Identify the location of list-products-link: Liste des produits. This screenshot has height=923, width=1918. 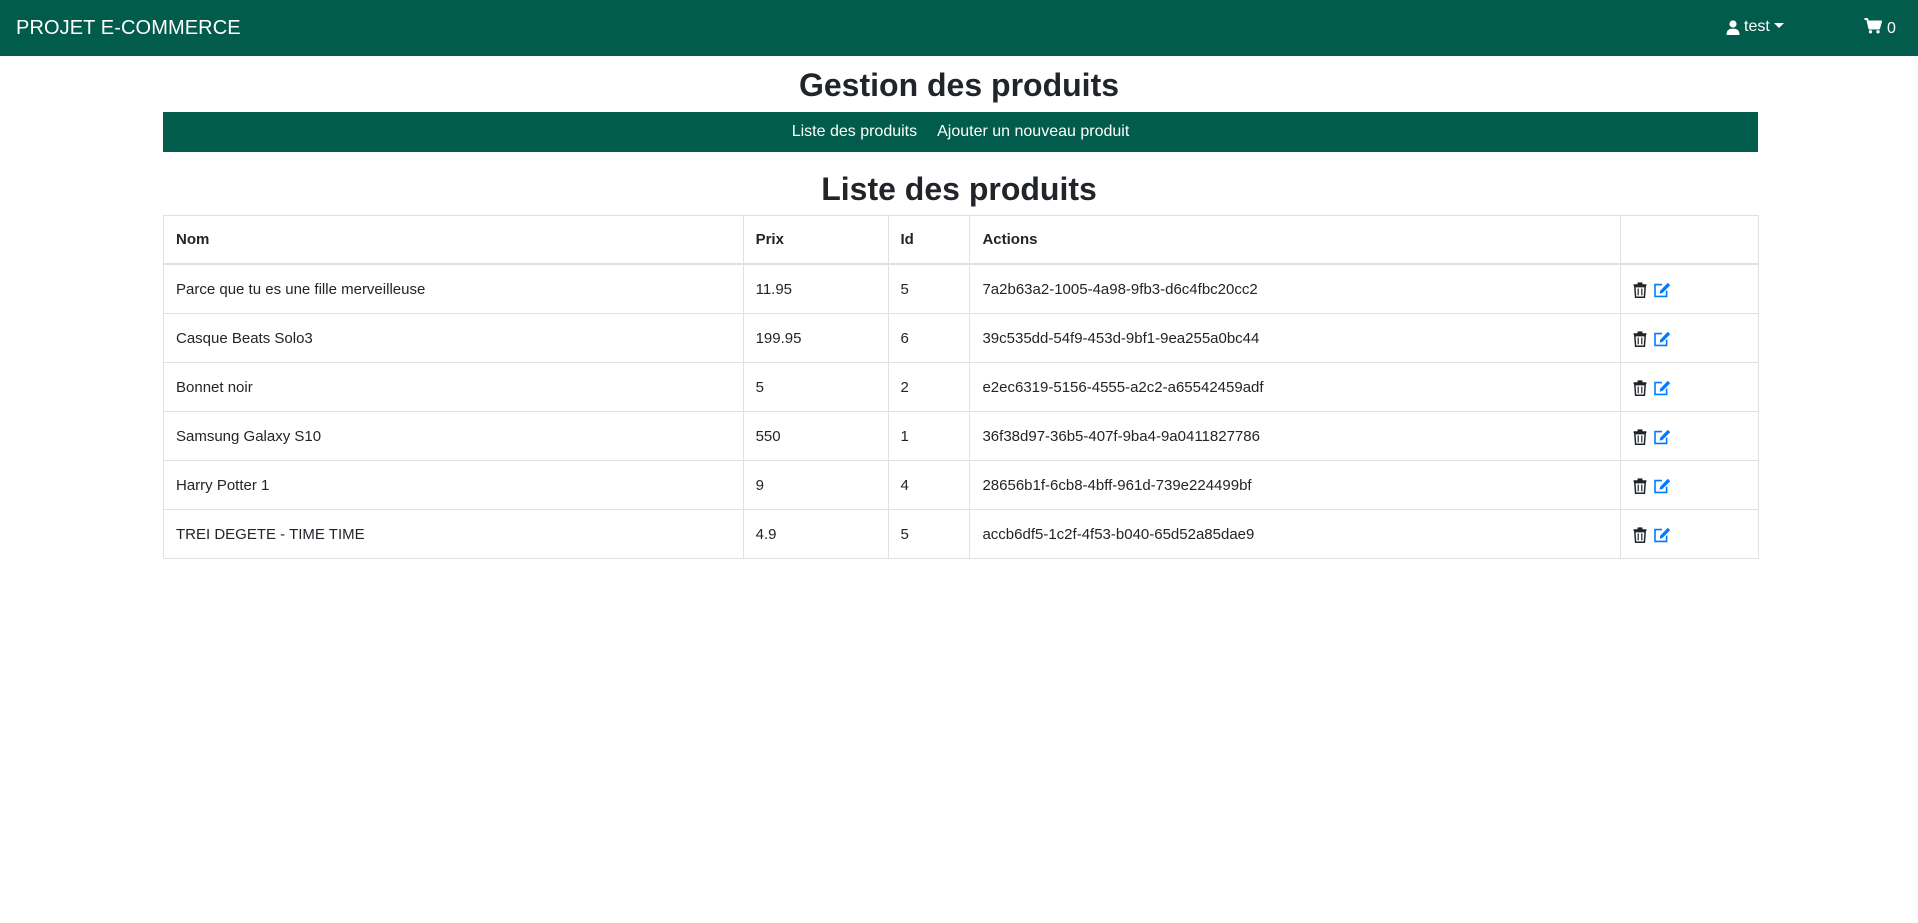
(854, 132).